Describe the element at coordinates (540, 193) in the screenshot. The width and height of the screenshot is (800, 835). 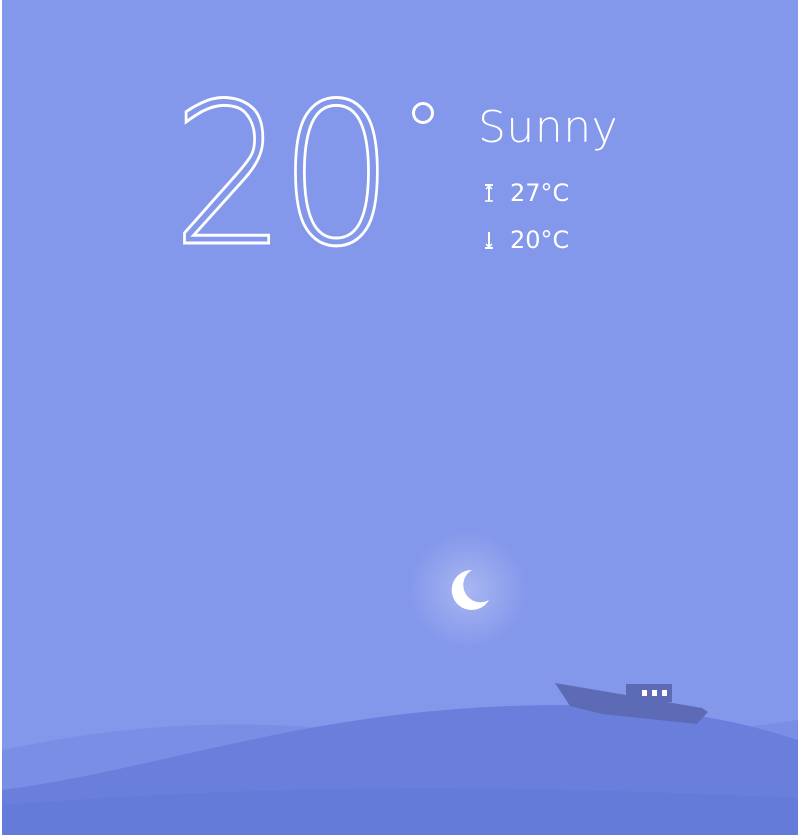
I see `high-temperature: 27°C` at that location.